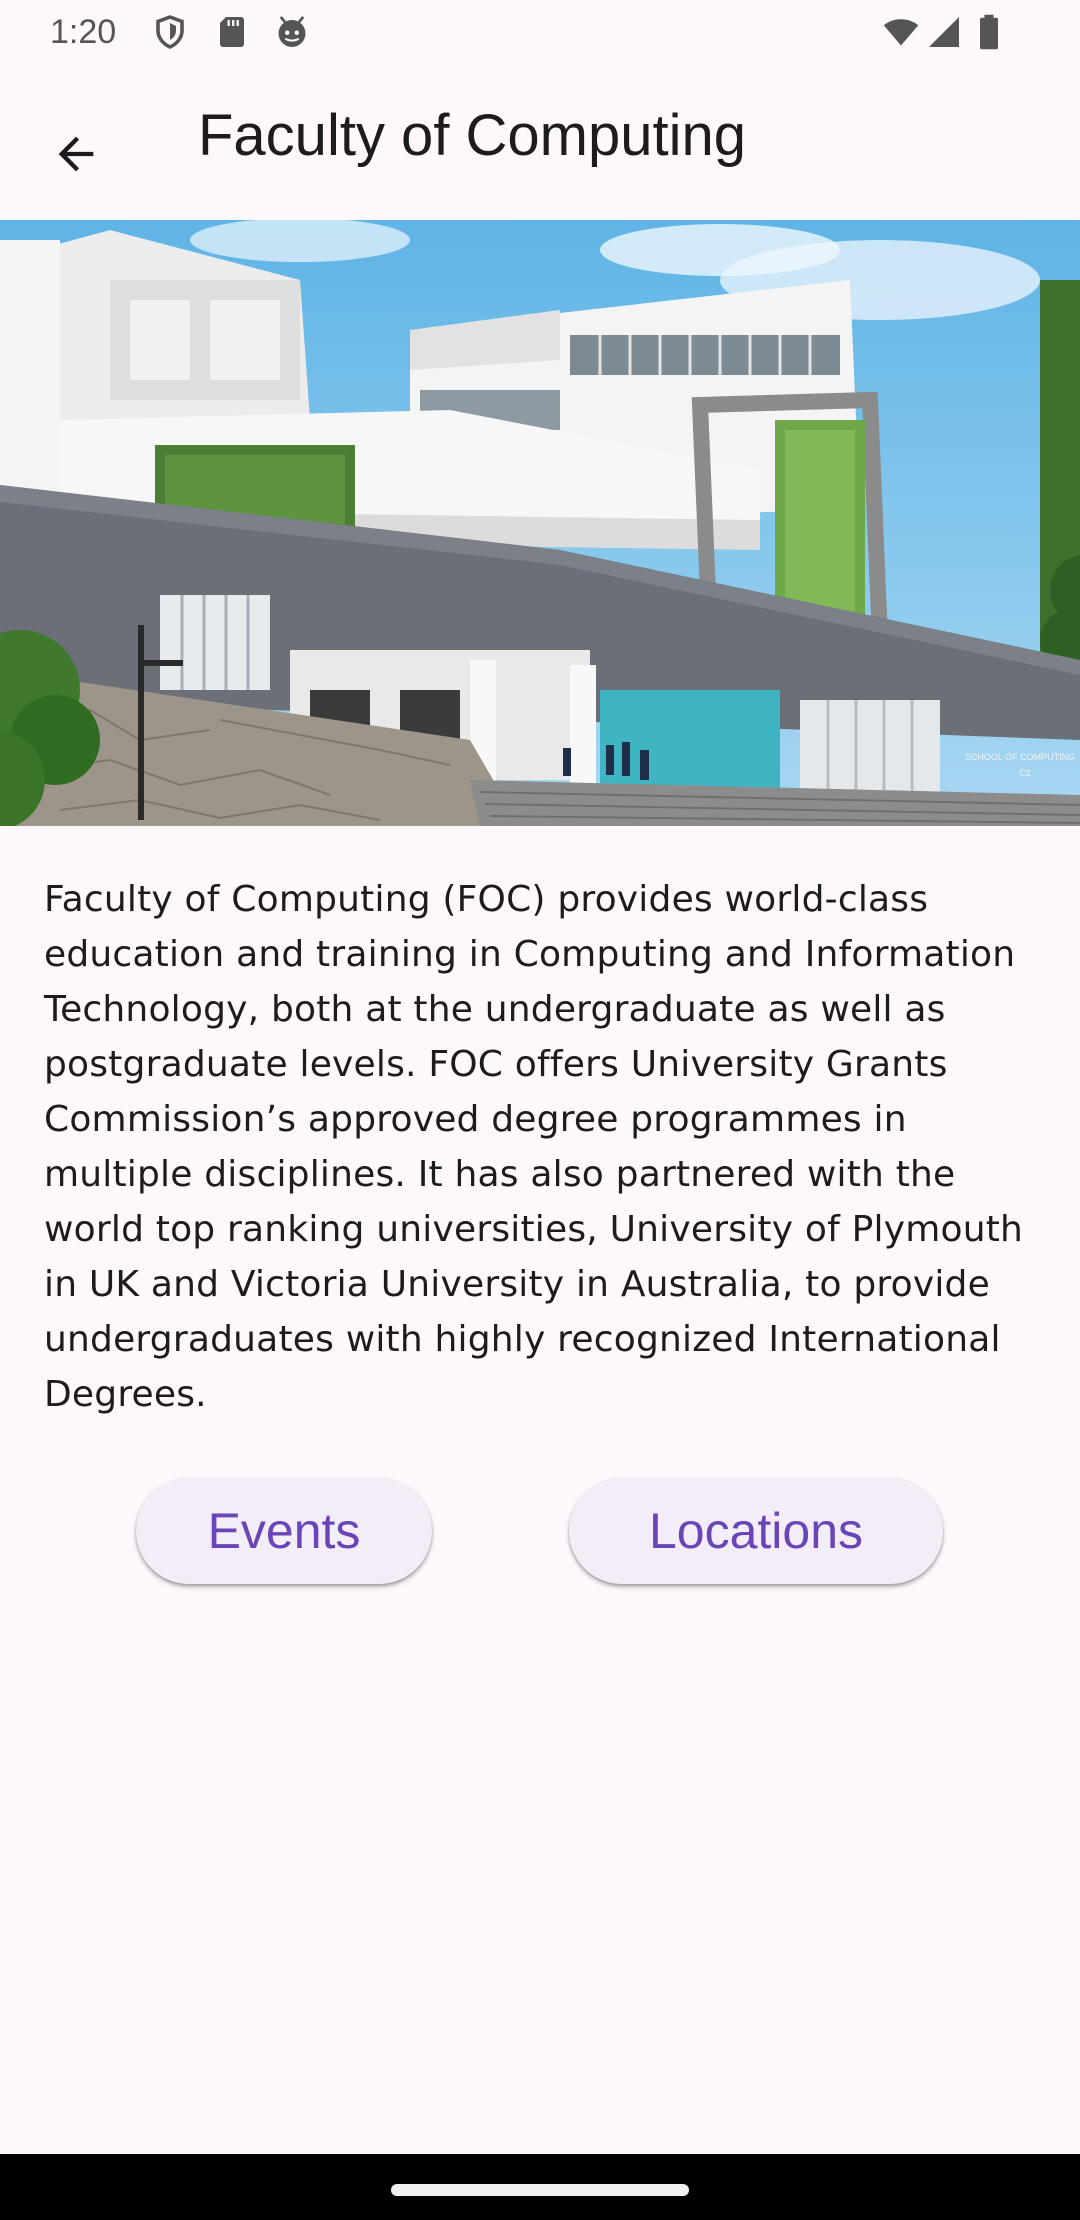  I want to click on building-sign-line1: SCHOOL OF COMPUTING, so click(1020, 757).